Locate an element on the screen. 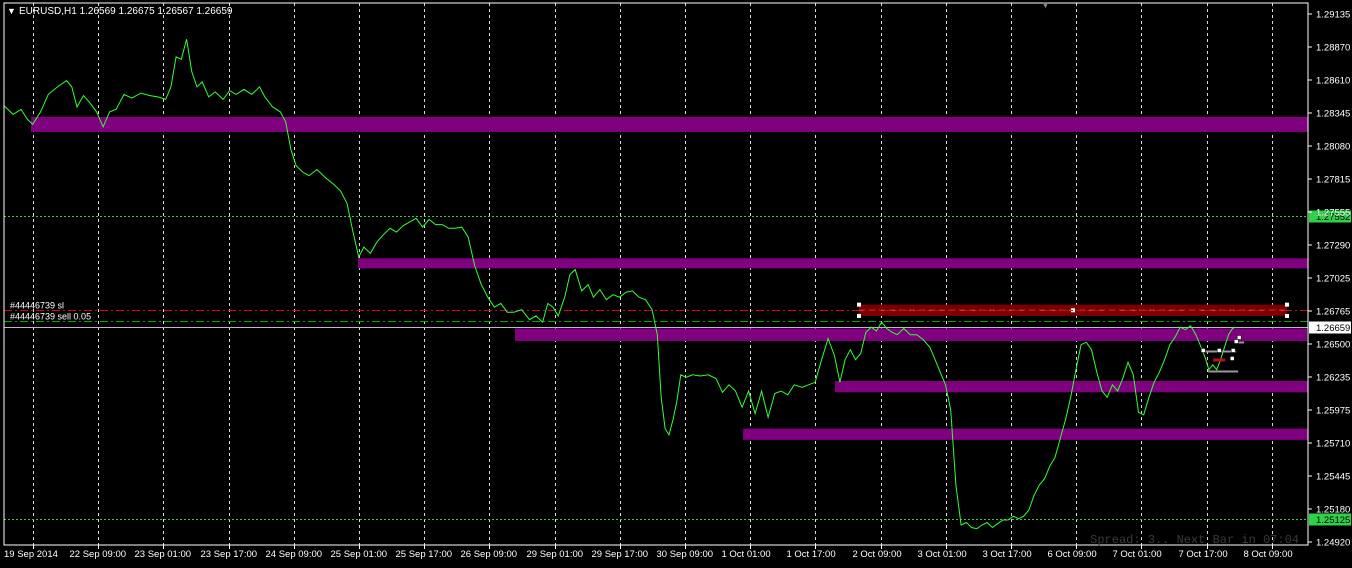  y-tick-label: 1.27815 is located at coordinates (1333, 180).